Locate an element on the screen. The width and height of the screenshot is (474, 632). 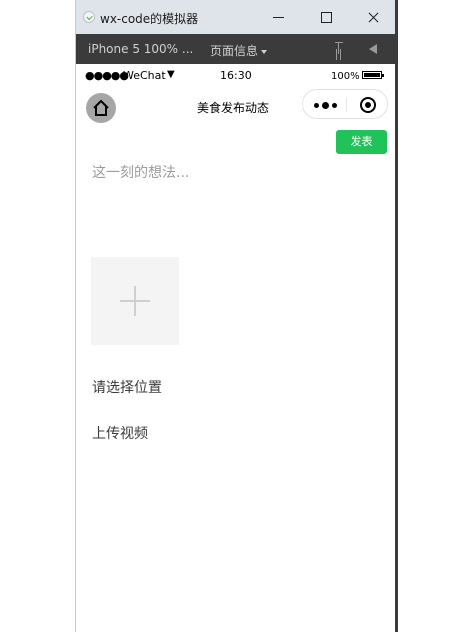
wifi-icon: ▼ is located at coordinates (171, 74).